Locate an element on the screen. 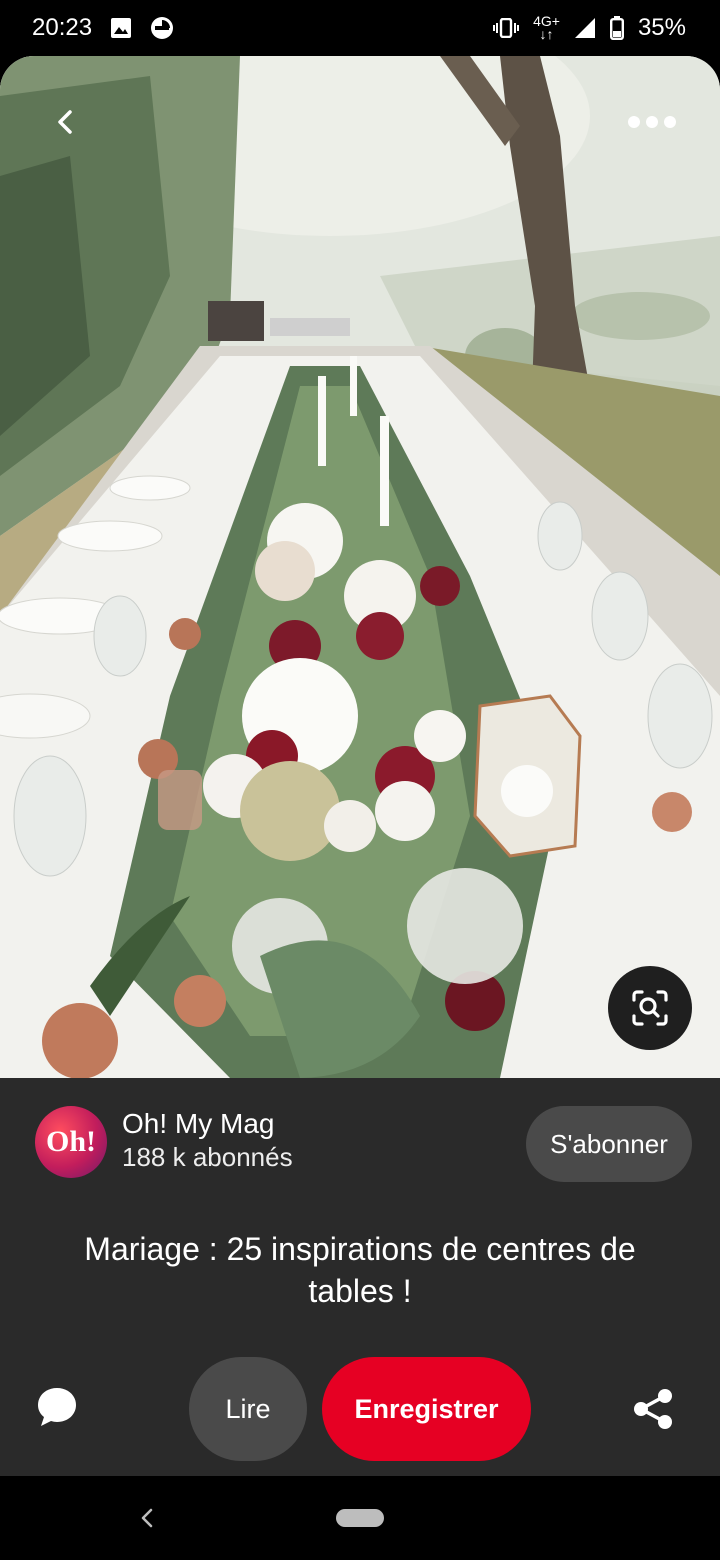 The image size is (720, 1560). chevron-left-icon is located at coordinates (147, 1518).